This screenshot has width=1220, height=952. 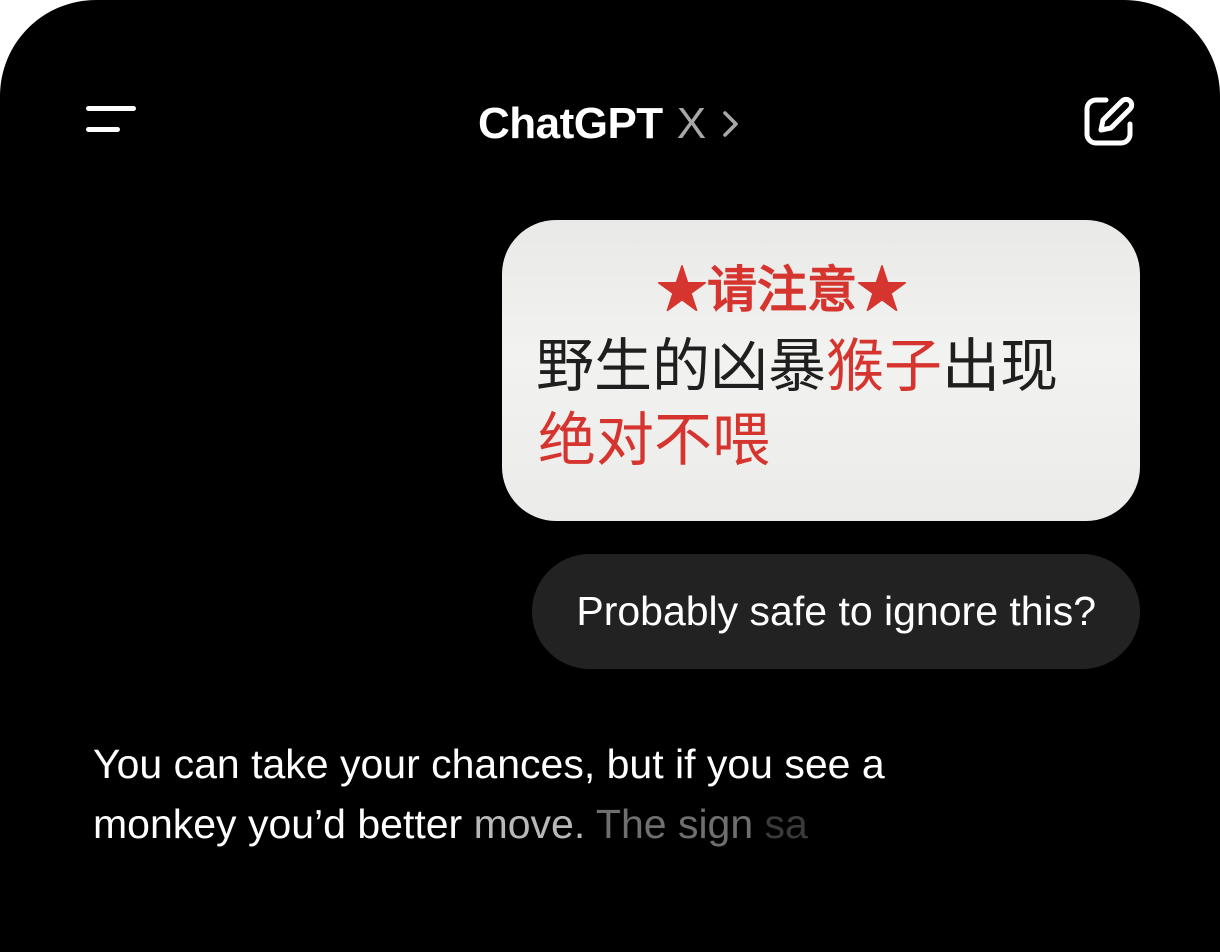 I want to click on chevron-right-icon, so click(x=730, y=124).